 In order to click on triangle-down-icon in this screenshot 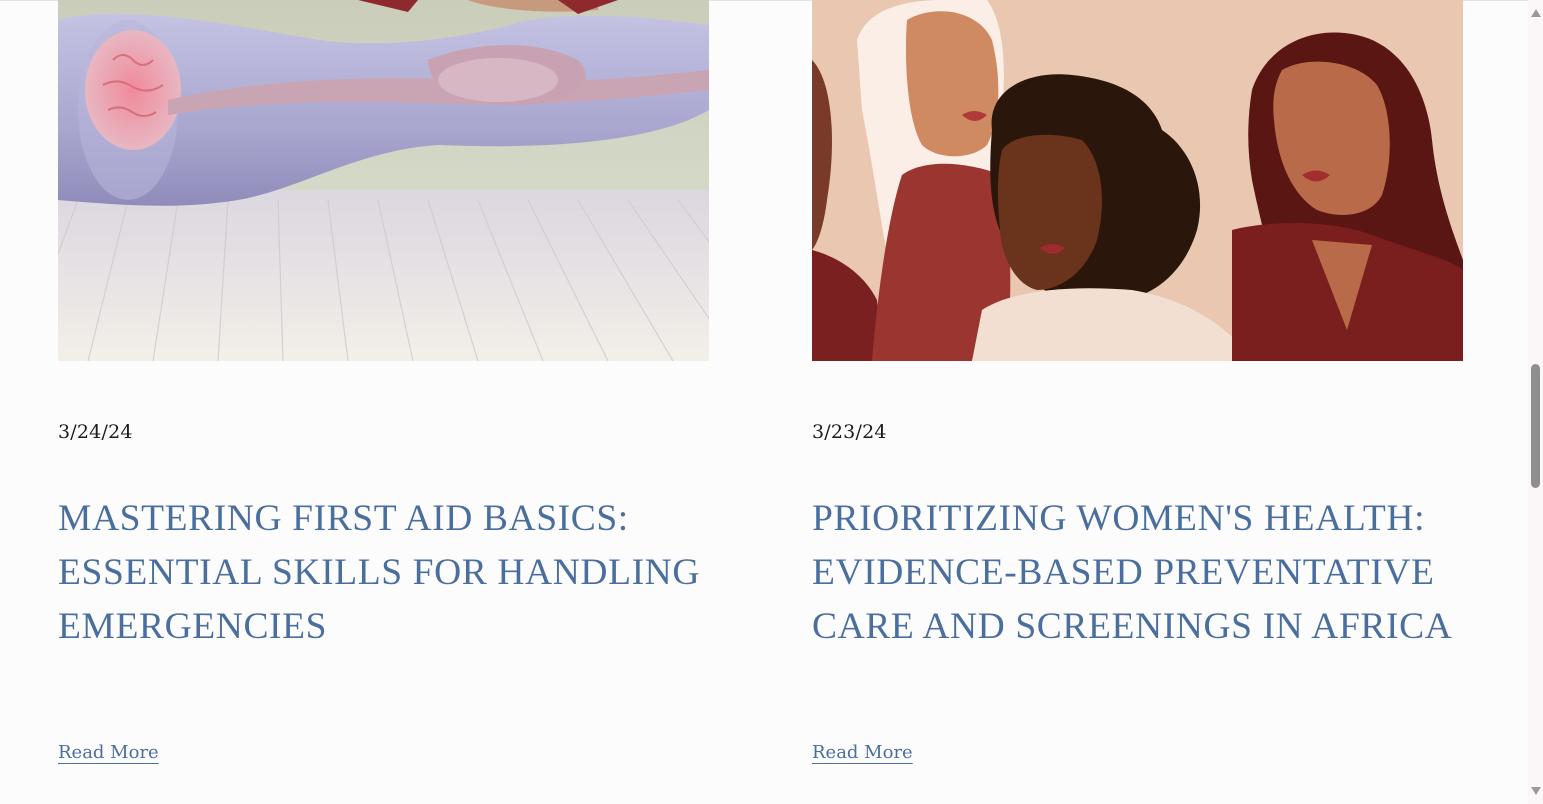, I will do `click(1536, 791)`.